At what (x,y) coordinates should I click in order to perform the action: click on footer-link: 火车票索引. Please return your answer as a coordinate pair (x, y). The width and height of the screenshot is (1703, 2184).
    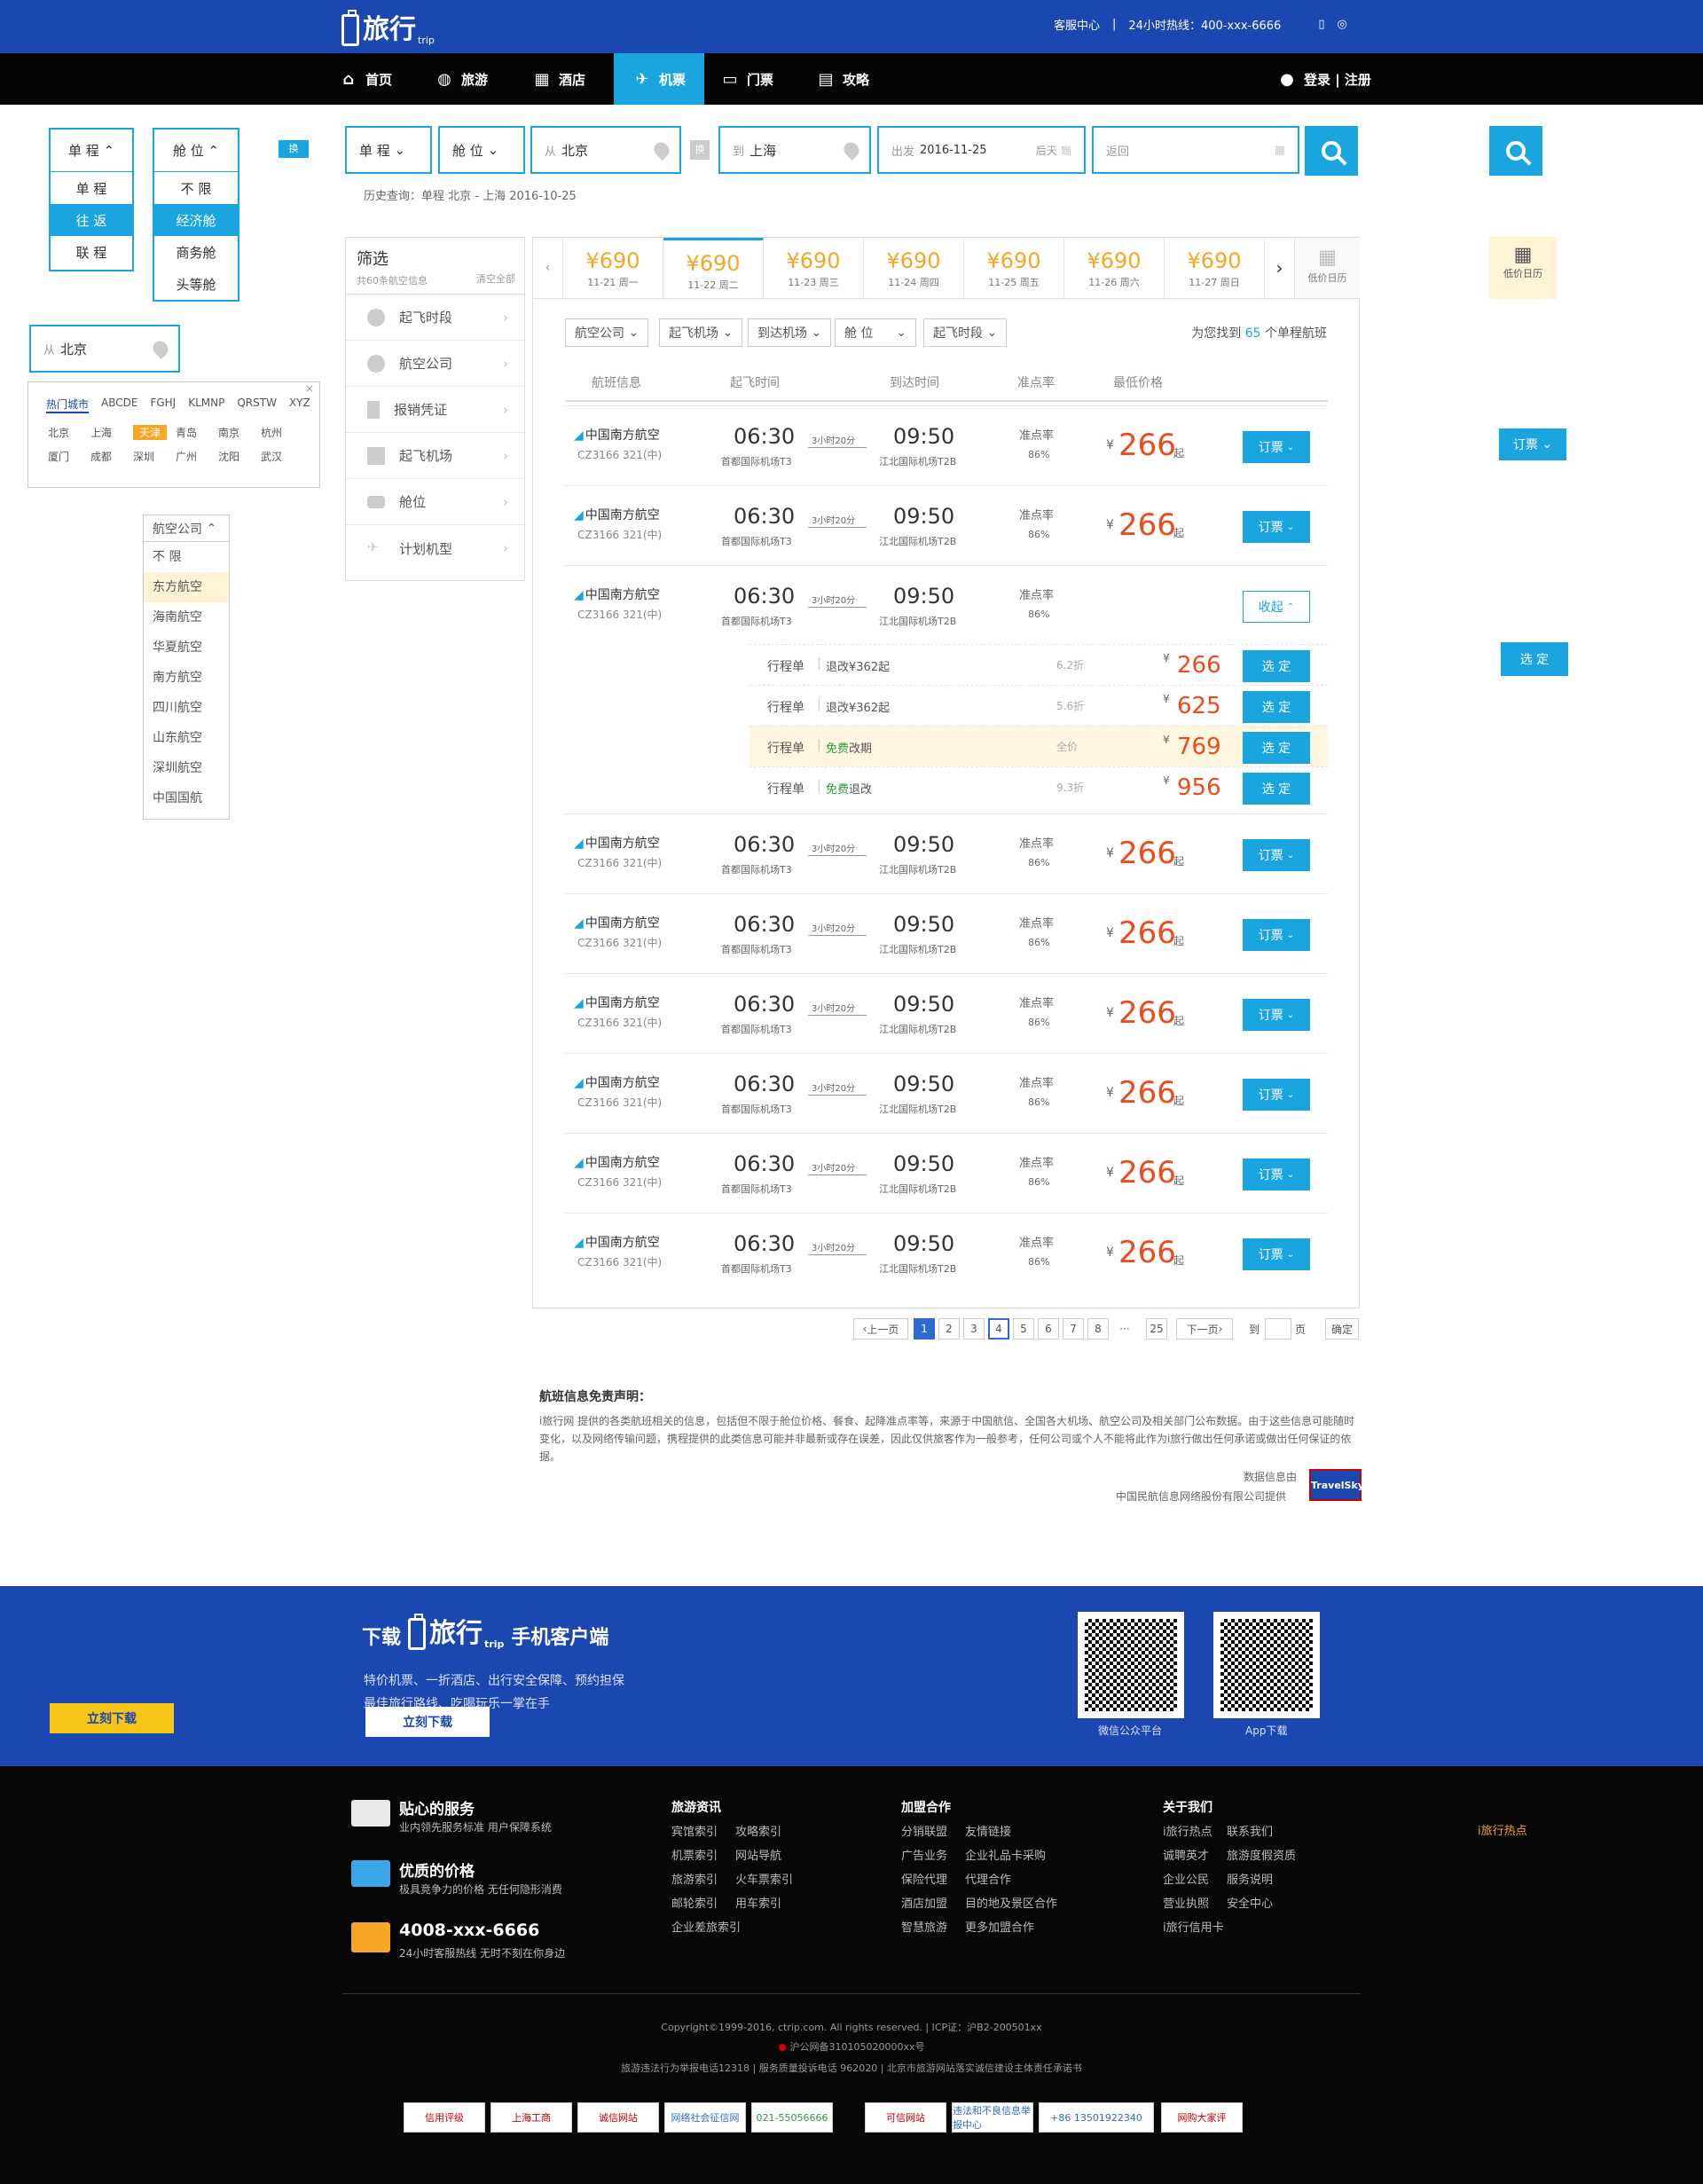
    Looking at the image, I should click on (767, 1880).